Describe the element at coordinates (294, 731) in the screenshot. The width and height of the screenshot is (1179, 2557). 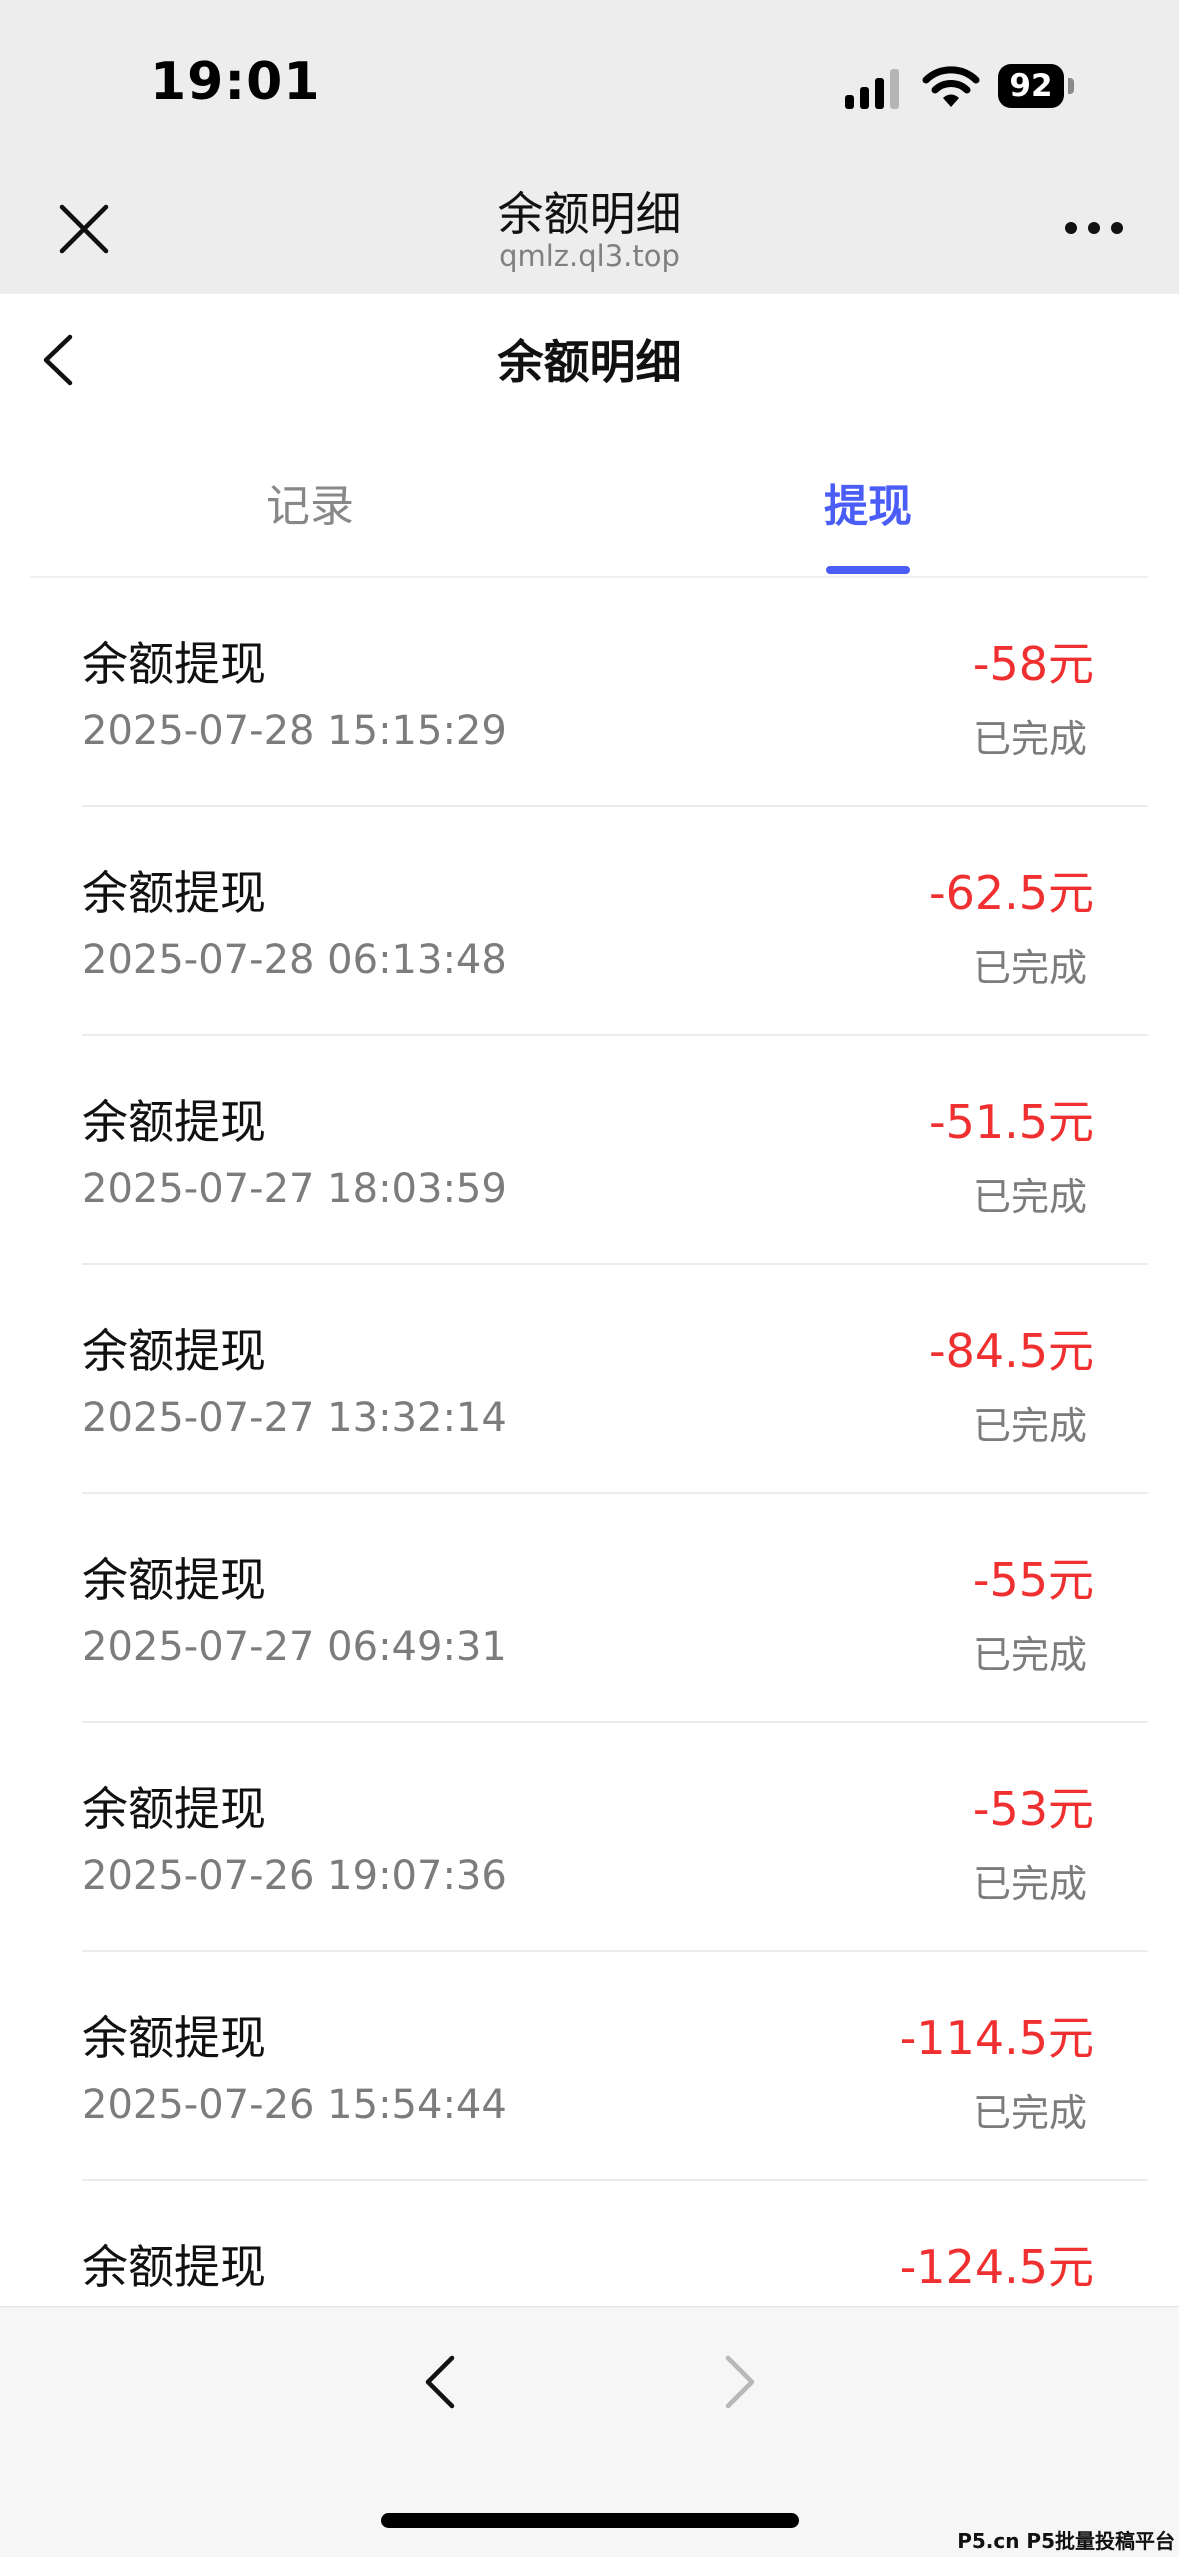
I see `item-datetime: 2025-07-28 15:15:29` at that location.